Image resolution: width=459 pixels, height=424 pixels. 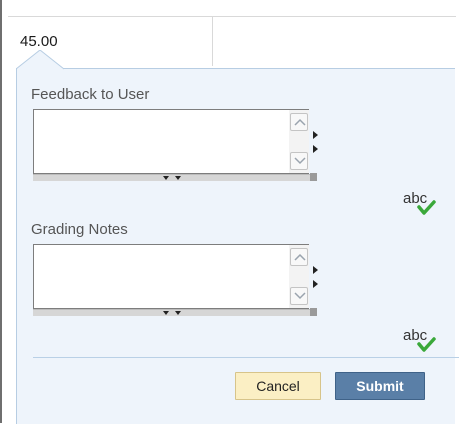 I want to click on feedback-resize-handle, so click(x=175, y=177).